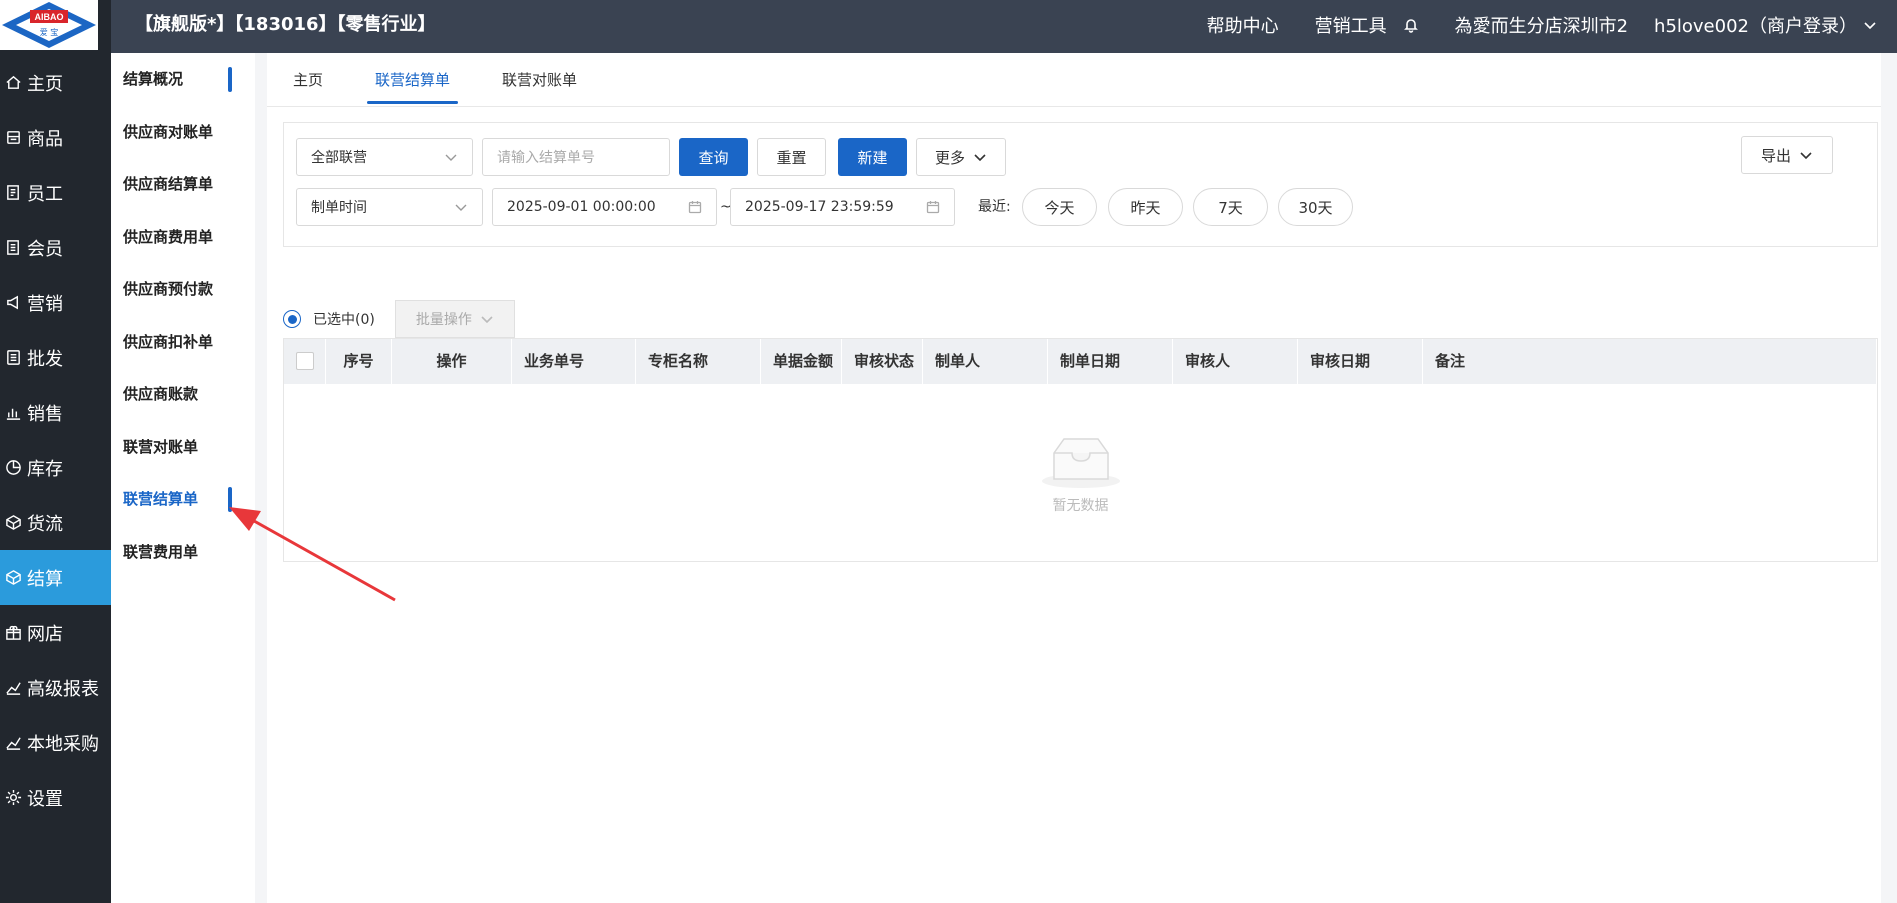  What do you see at coordinates (13, 193) in the screenshot?
I see `staff-icon` at bounding box center [13, 193].